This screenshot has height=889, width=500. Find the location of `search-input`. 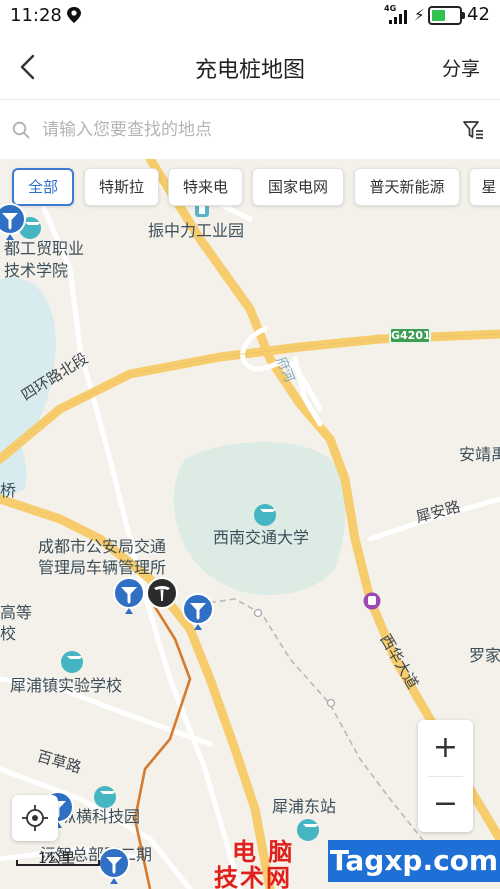

search-input is located at coordinates (242, 130).